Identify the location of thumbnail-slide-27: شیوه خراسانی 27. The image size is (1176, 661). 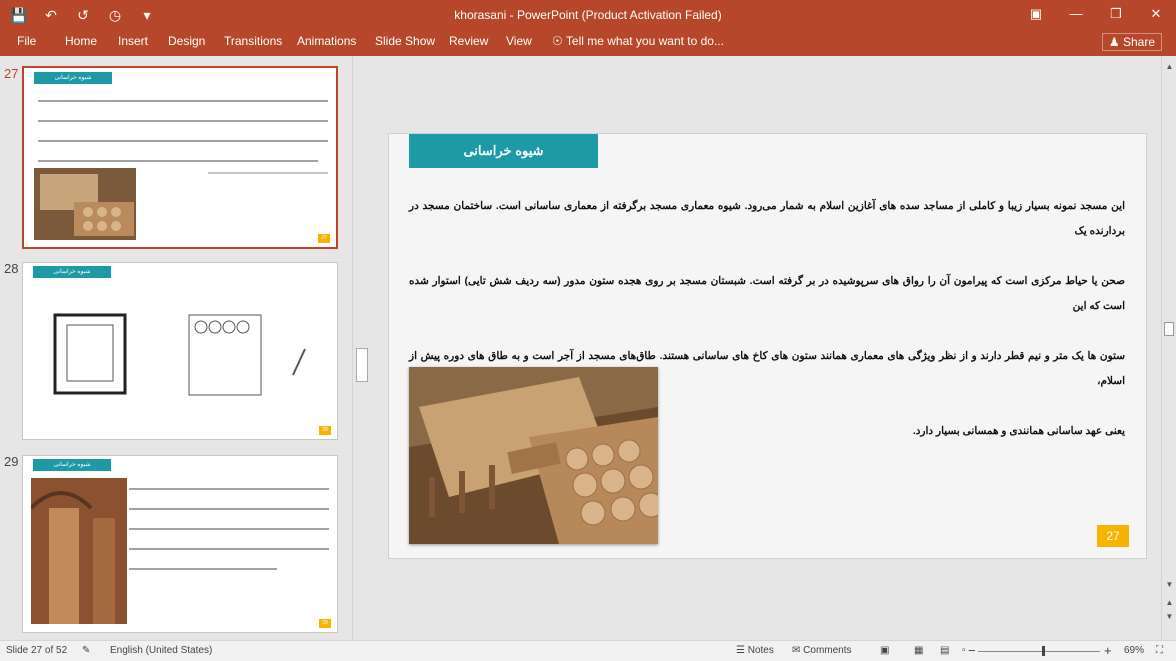
(180, 157).